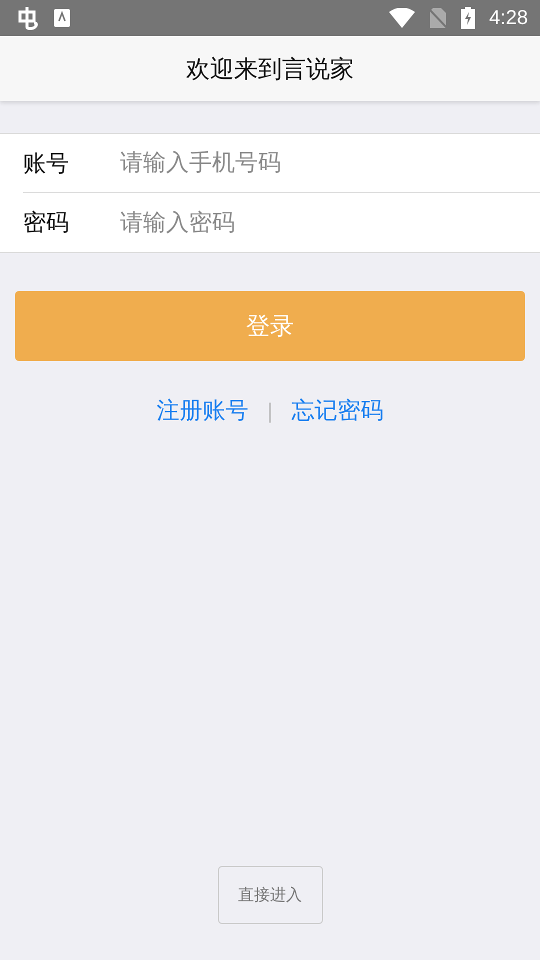 This screenshot has height=960, width=540. Describe the element at coordinates (270, 895) in the screenshot. I see `skip-button: 直接进入` at that location.